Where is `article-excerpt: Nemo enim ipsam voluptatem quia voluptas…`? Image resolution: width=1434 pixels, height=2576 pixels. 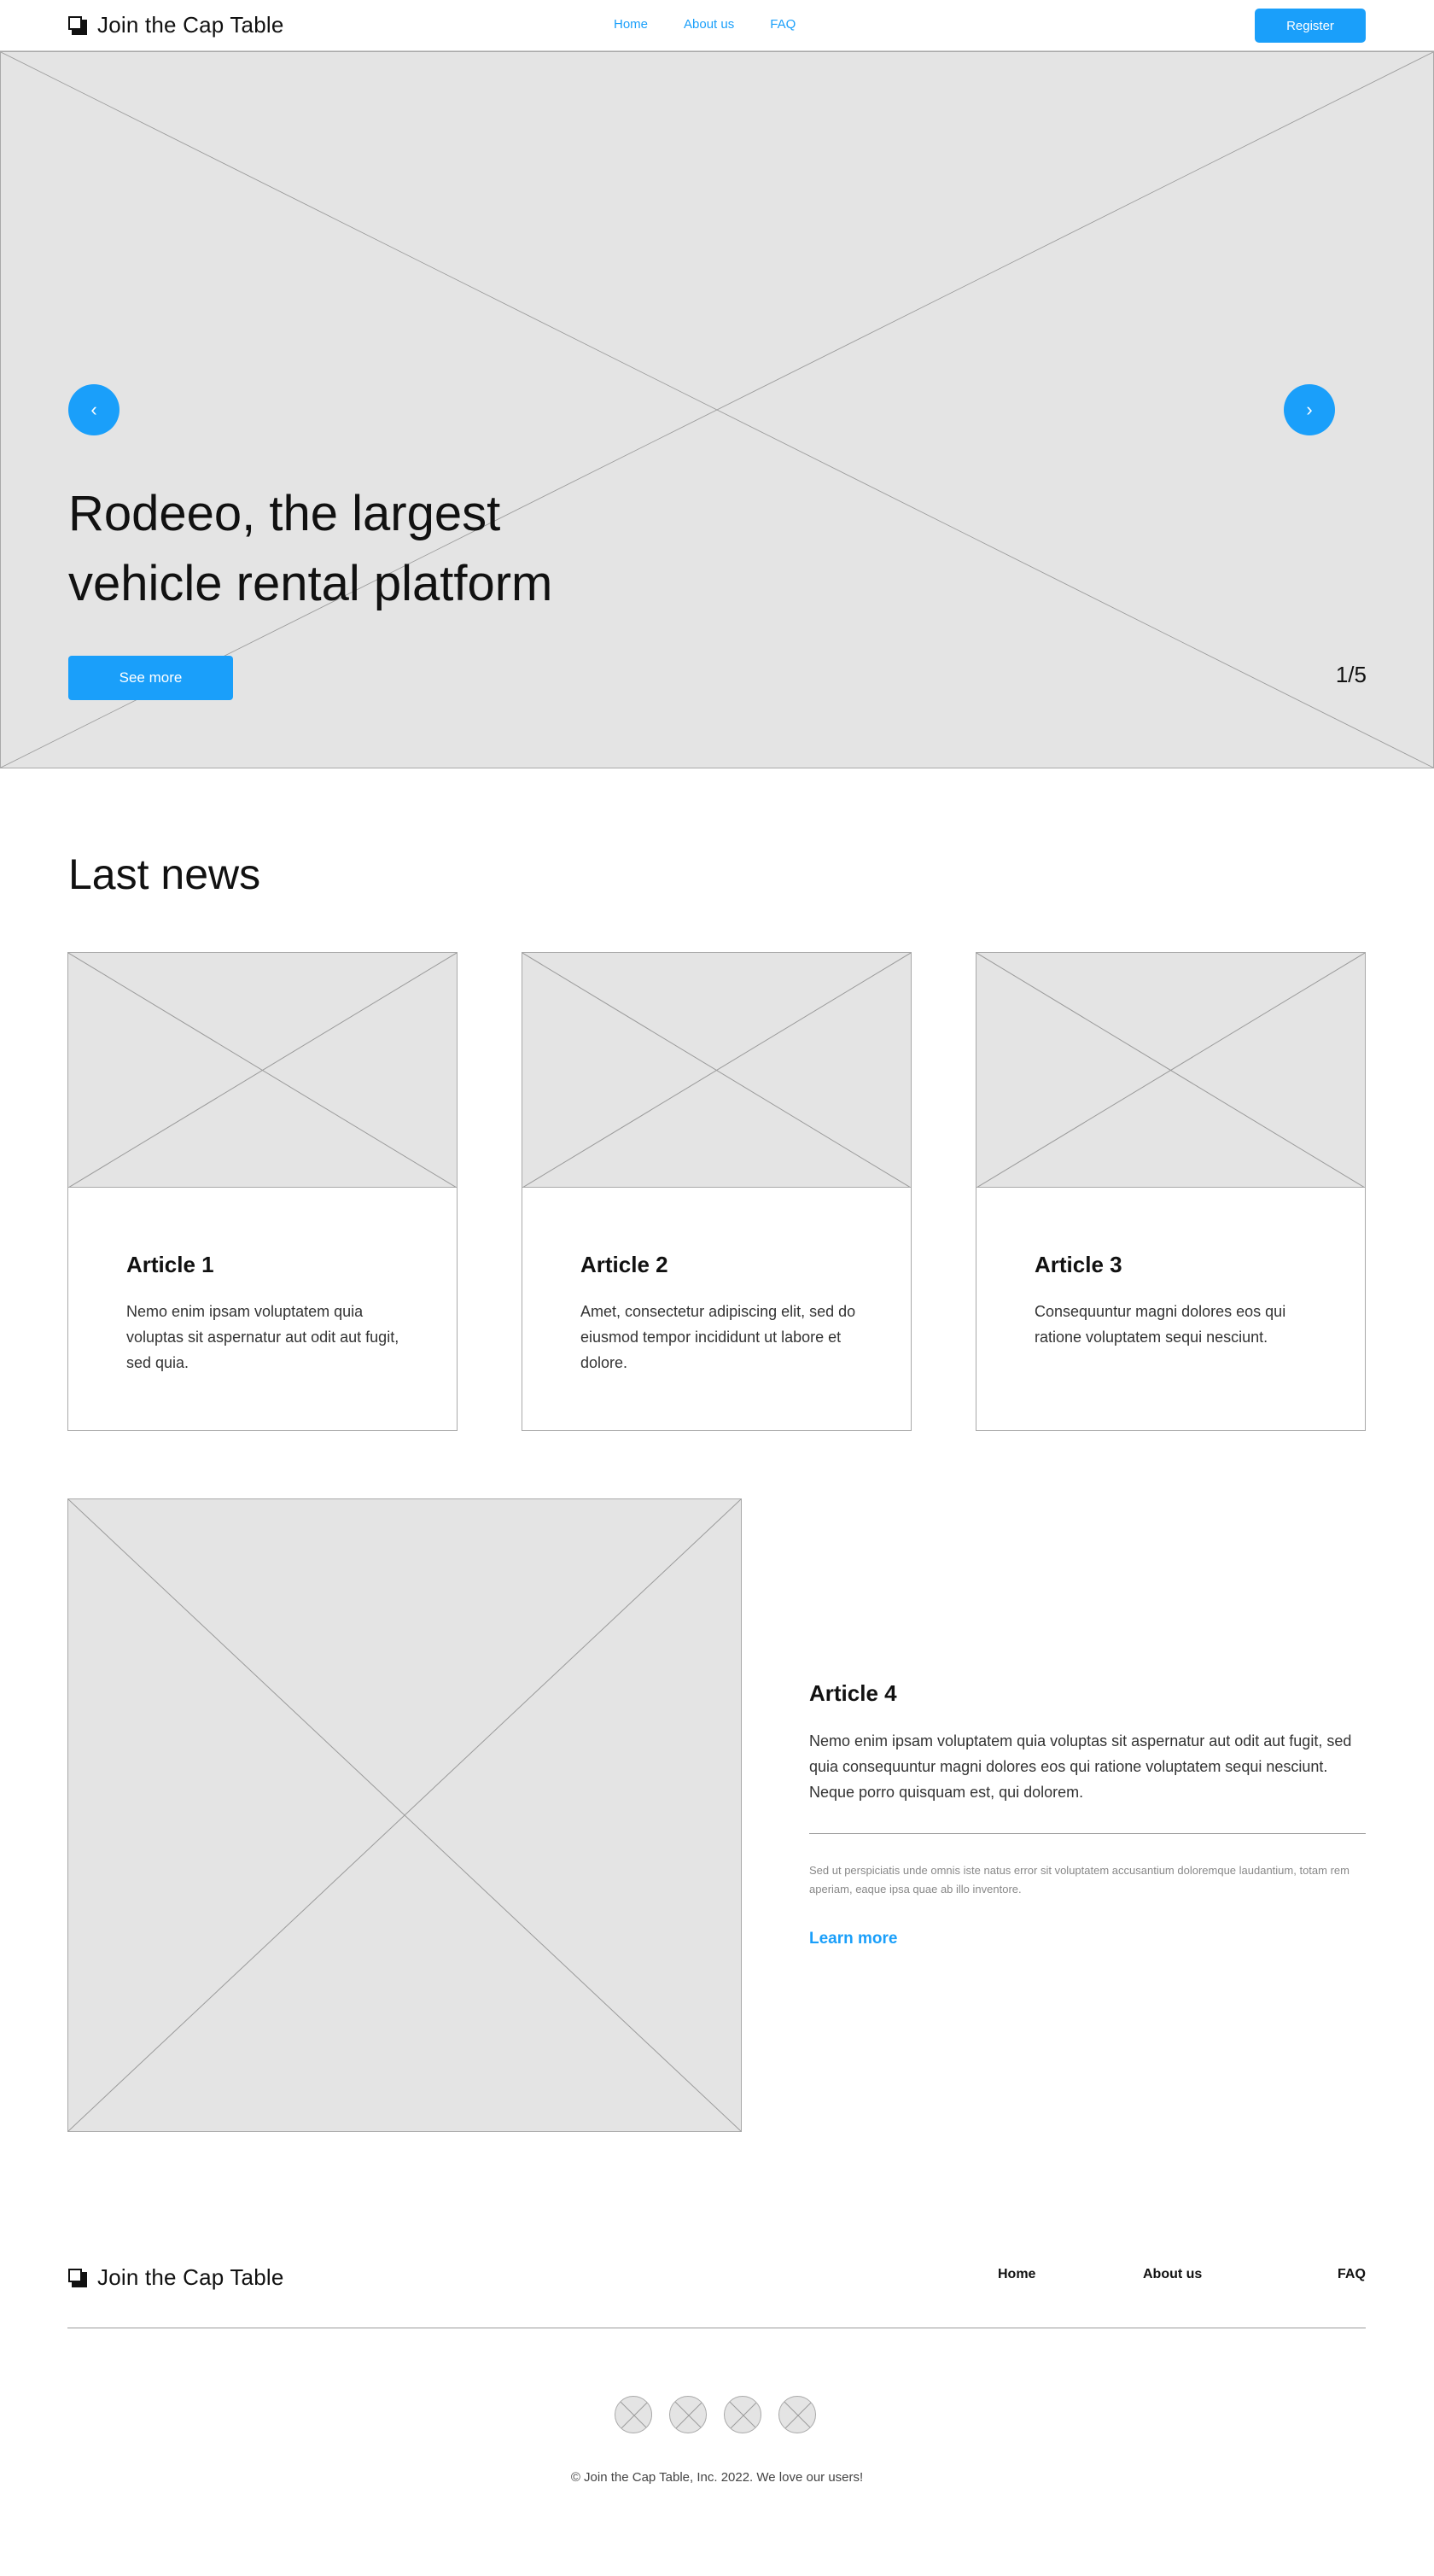
article-excerpt: Nemo enim ipsam voluptatem quia voluptas… is located at coordinates (262, 1337).